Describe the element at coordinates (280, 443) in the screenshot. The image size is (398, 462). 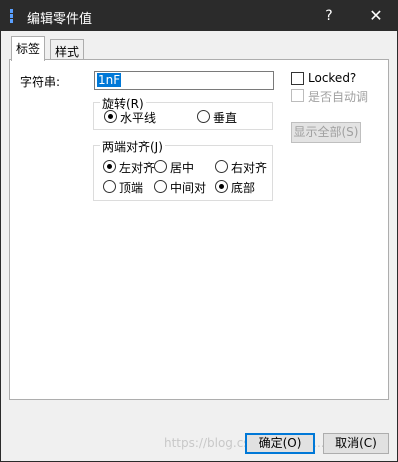
I see `ok-button: 确定(O)` at that location.